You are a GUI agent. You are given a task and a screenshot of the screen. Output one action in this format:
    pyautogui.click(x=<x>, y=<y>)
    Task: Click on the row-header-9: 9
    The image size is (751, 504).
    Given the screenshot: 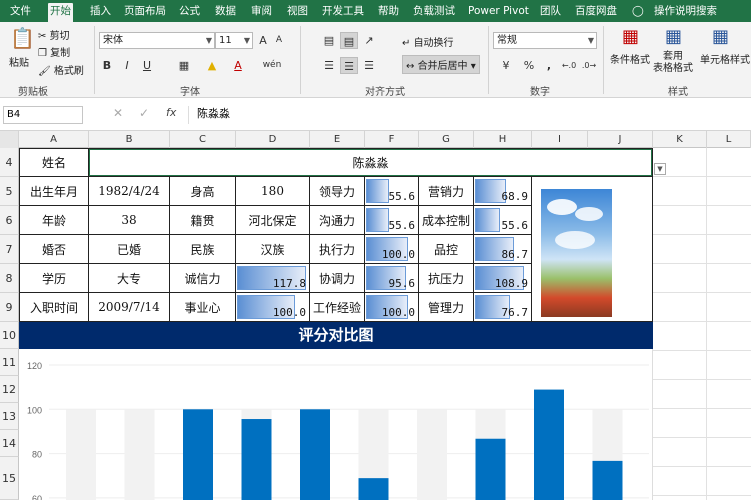 What is the action you would take?
    pyautogui.click(x=9, y=307)
    